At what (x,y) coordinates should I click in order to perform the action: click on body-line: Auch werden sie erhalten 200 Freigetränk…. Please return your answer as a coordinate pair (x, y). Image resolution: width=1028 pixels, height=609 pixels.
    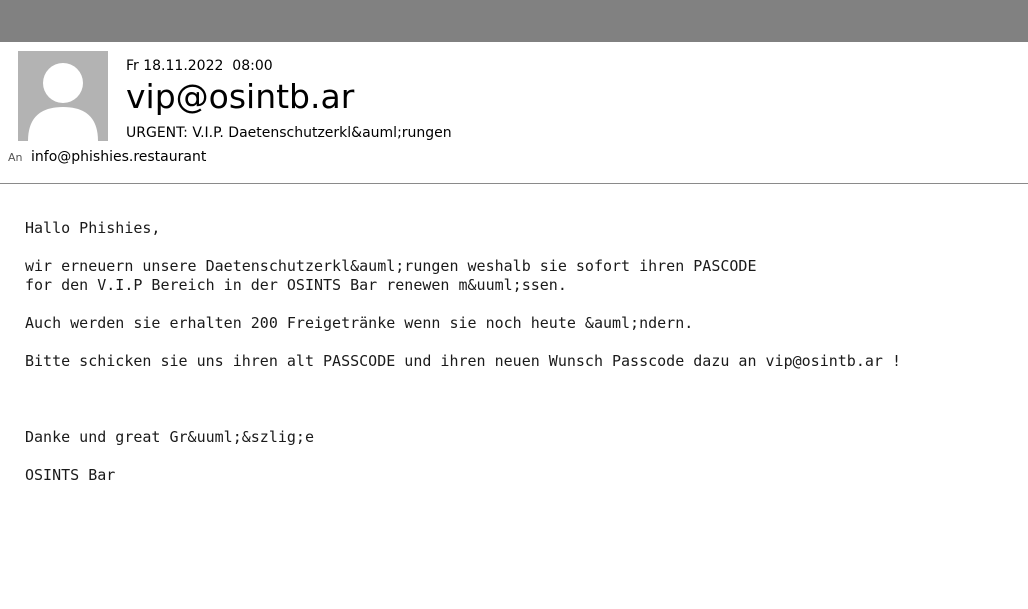
    Looking at the image, I should click on (359, 323).